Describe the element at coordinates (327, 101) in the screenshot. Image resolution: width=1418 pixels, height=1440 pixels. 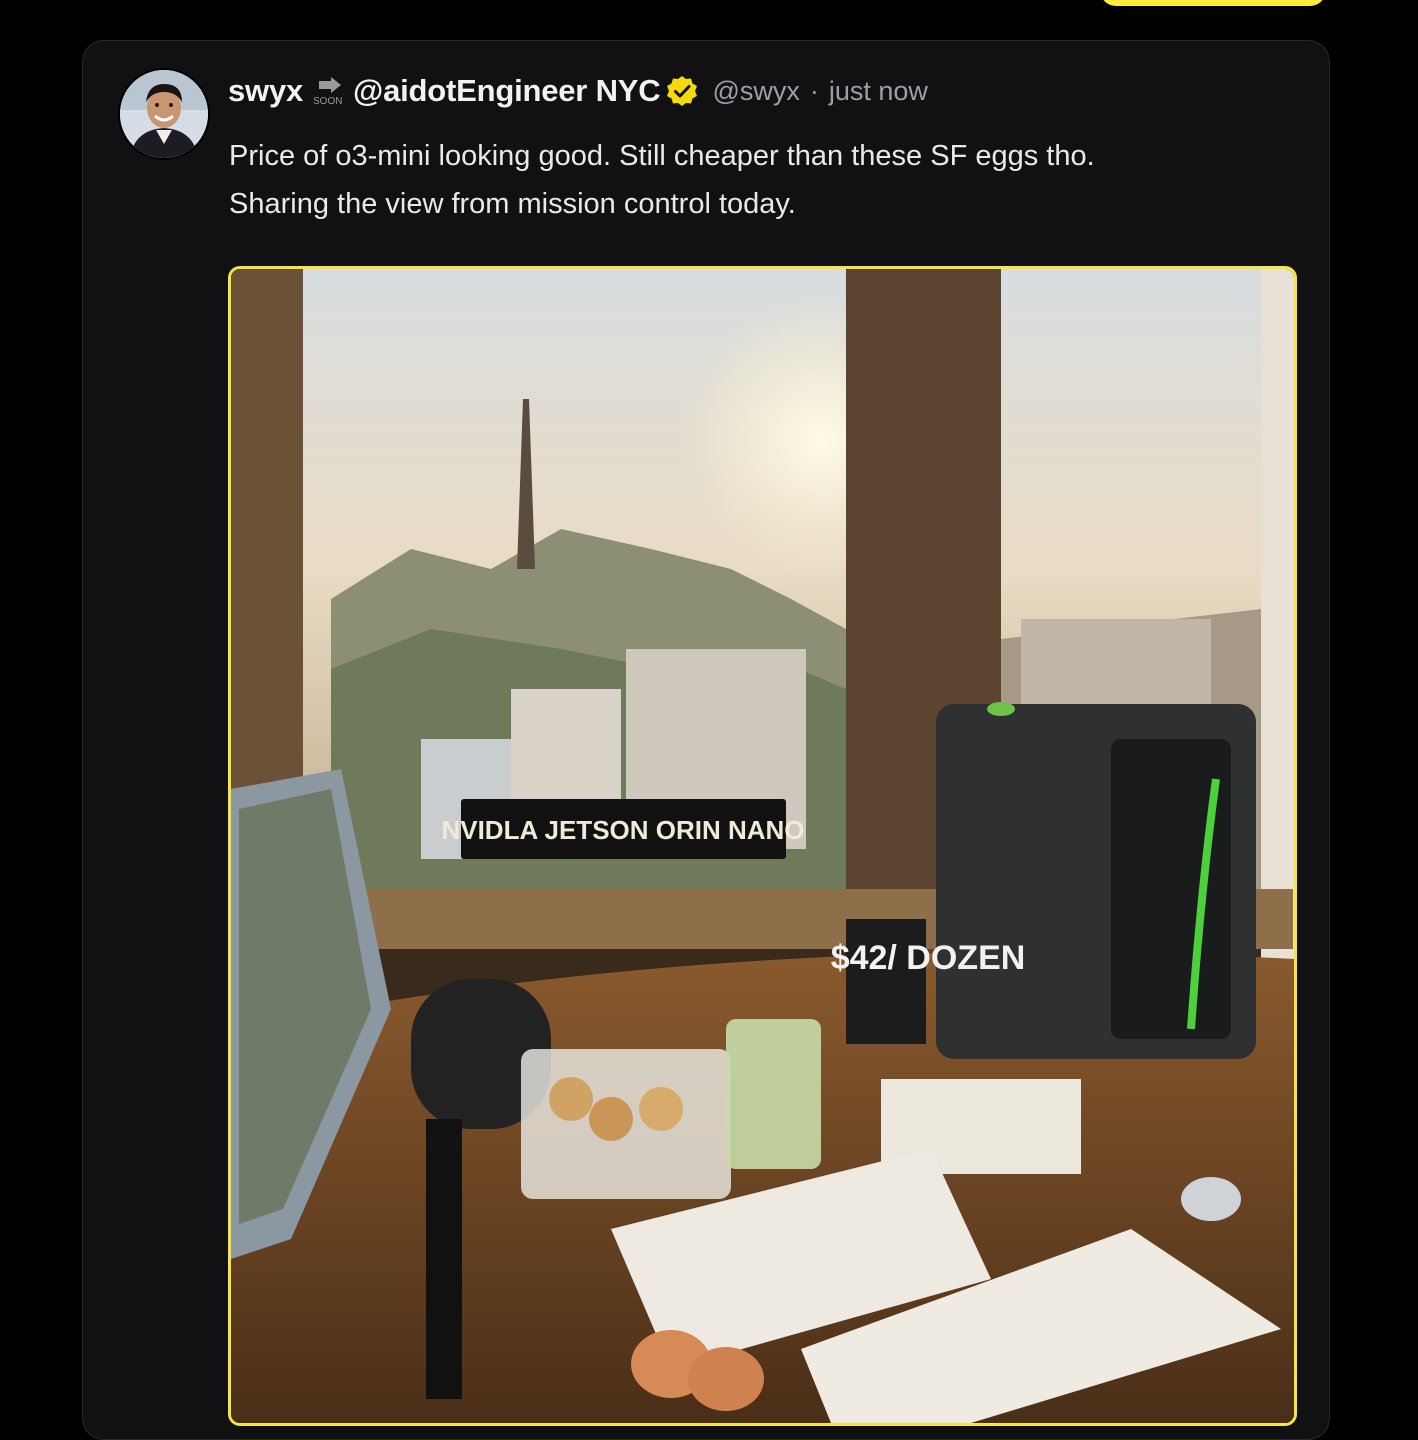
I see `soon-label: SOON` at that location.